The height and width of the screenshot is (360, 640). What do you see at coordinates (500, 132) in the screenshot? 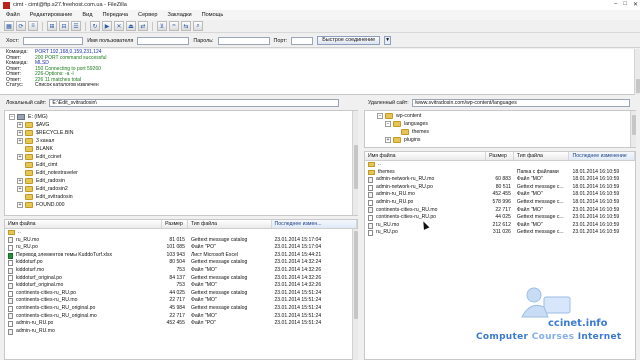
I see `remote-tree-node: themes` at bounding box center [500, 132].